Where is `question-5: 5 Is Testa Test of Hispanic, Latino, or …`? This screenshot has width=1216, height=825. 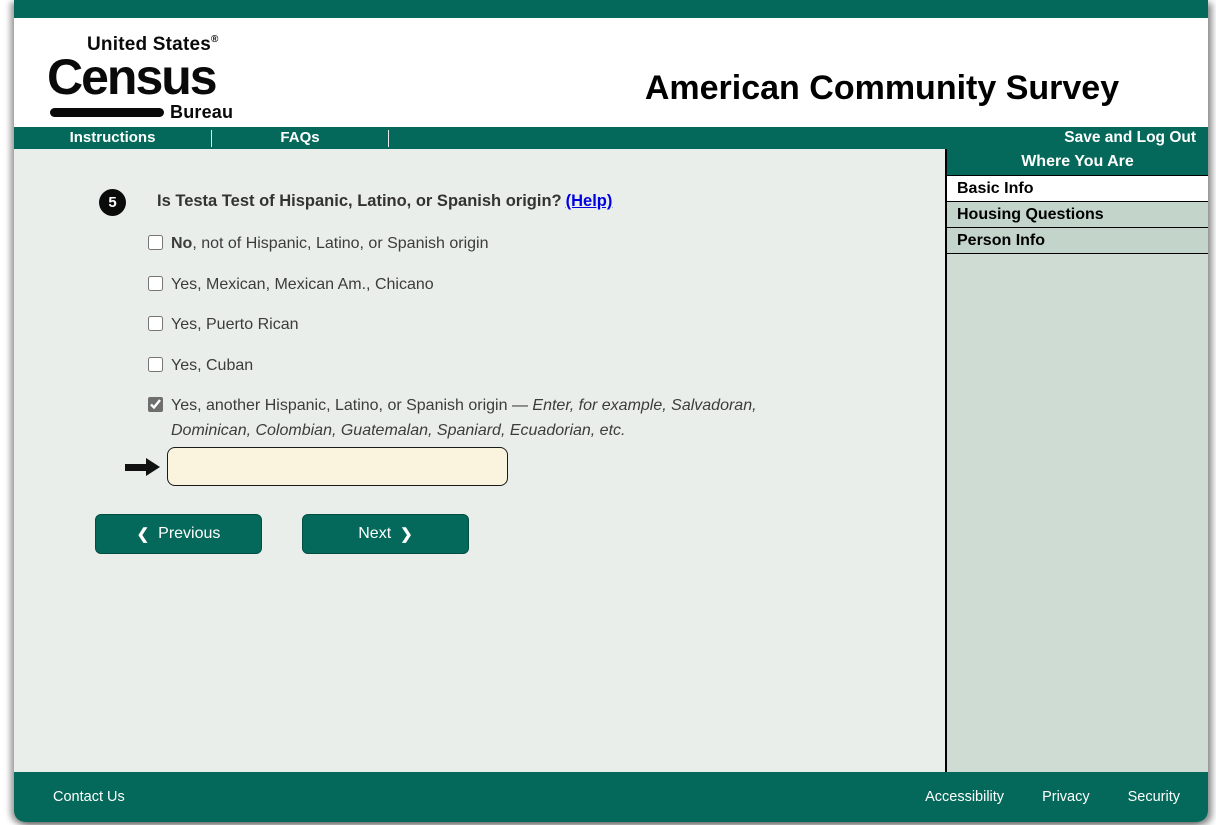
question-5: 5 Is Testa Test of Hispanic, Latino, or … is located at coordinates (479, 182).